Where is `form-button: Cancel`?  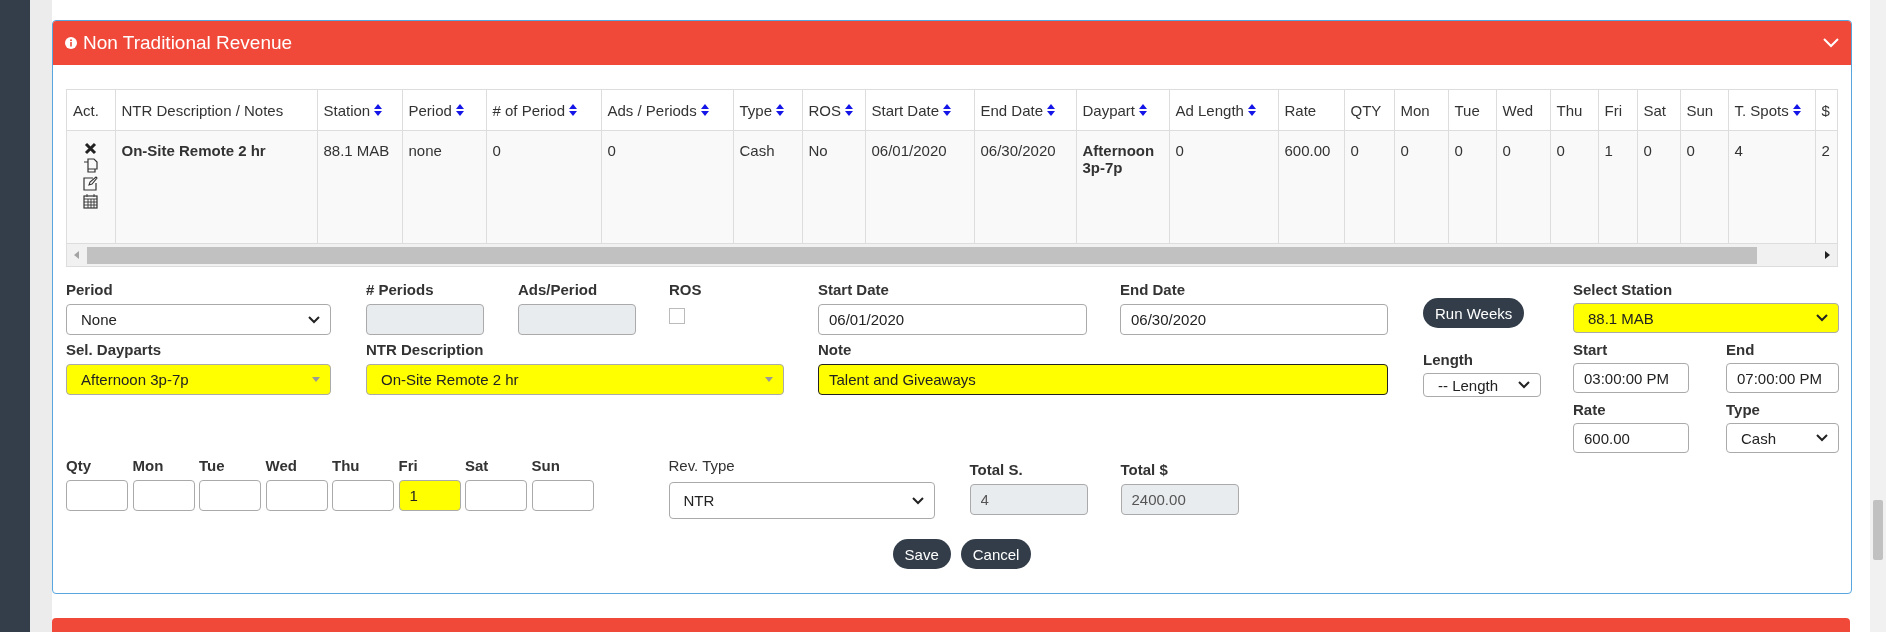
form-button: Cancel is located at coordinates (996, 554).